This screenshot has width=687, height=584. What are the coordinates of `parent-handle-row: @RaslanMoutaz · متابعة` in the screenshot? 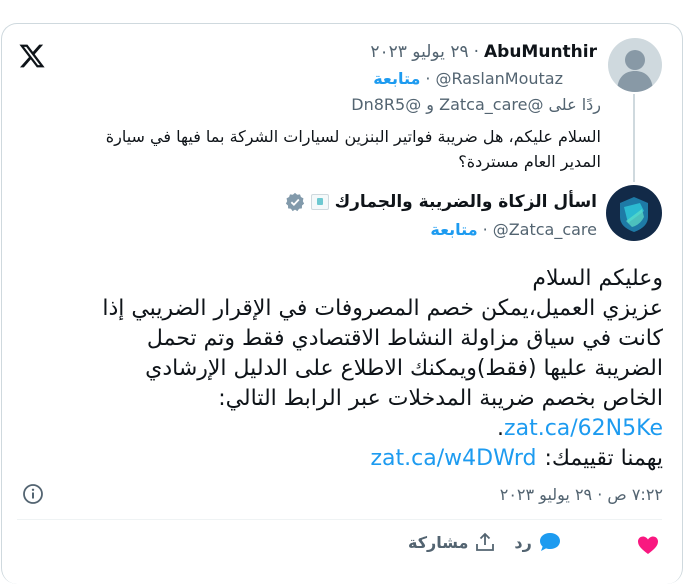 It's located at (468, 78).